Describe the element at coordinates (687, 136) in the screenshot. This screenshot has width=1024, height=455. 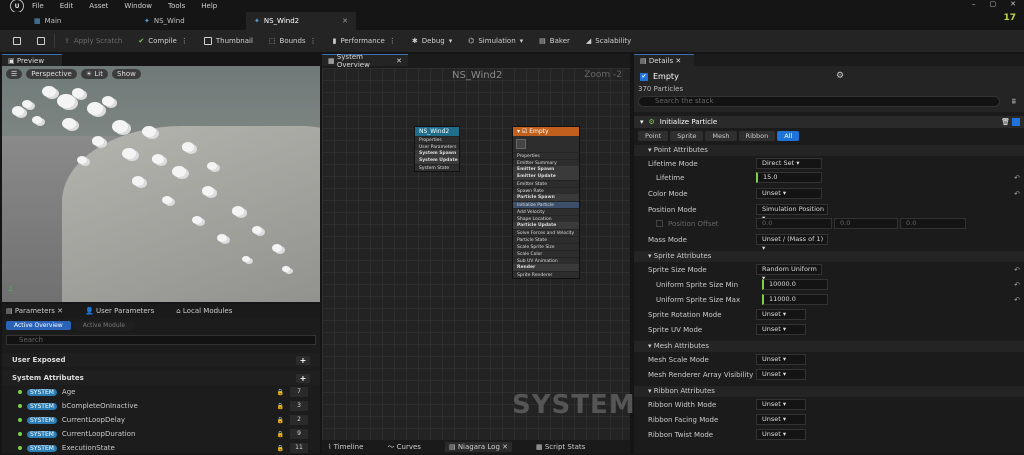
I see `filter-sprite: Sprite` at that location.